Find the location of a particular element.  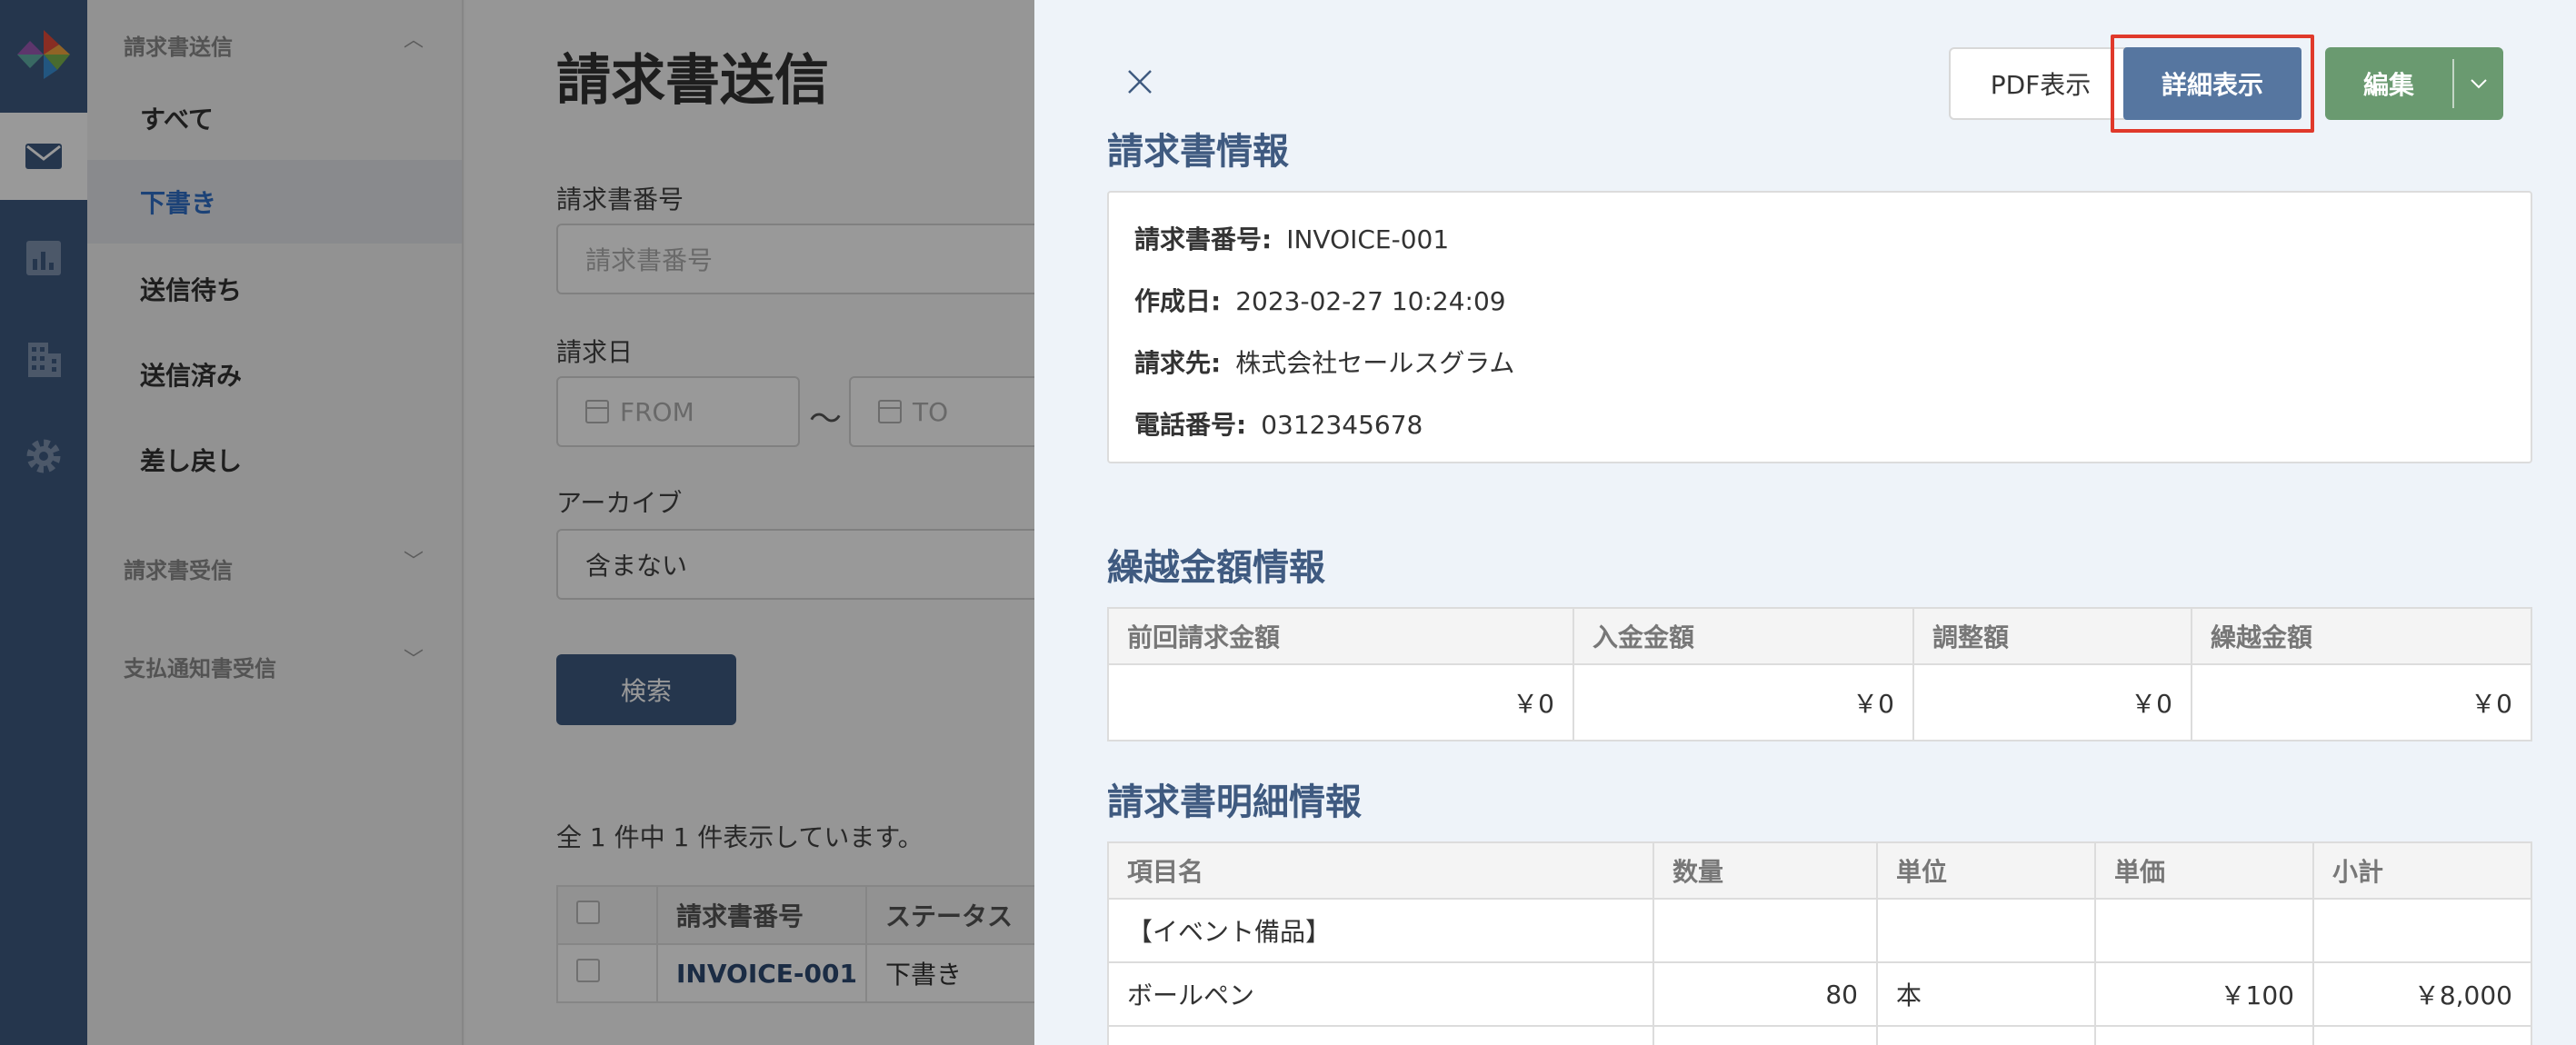

carryover-amount-cell: ￥0 is located at coordinates (2361, 702).